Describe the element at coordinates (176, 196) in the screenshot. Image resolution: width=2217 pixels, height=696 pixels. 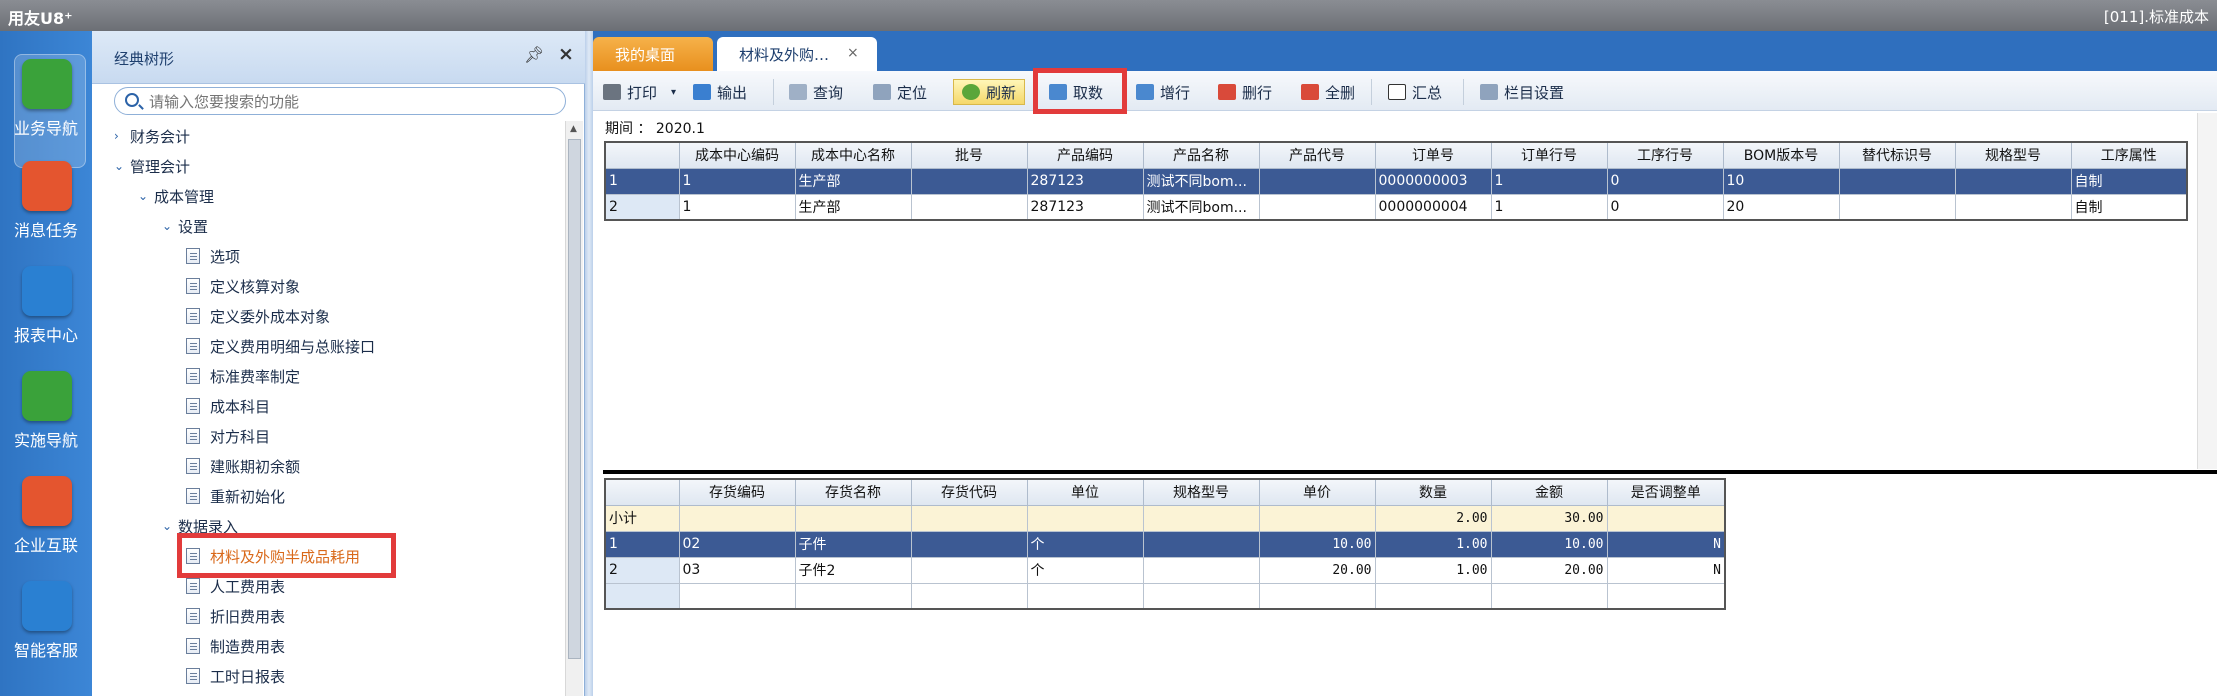
I see `tree-node: ⌄ 成本管理` at that location.